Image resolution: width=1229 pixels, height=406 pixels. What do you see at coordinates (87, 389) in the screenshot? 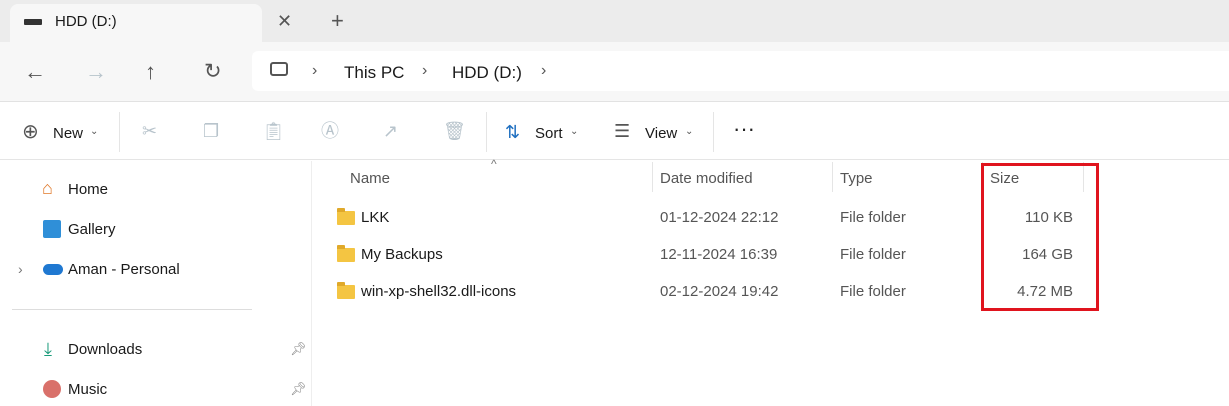
I see `sidebar-item-music: Music` at bounding box center [87, 389].